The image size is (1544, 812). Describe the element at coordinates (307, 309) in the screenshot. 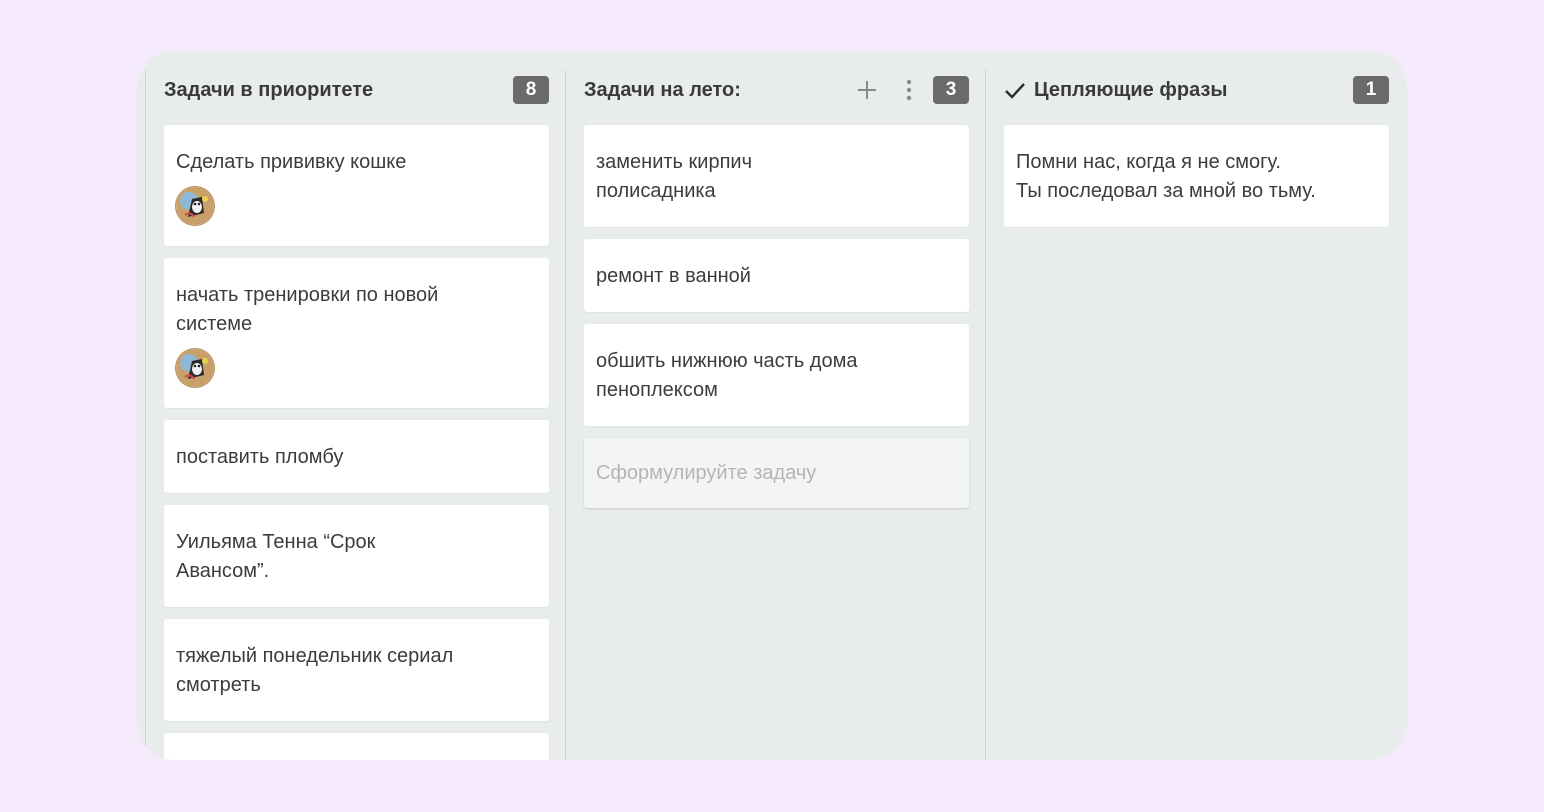

I see `task-card-text: начать тренировки по новой системе` at that location.